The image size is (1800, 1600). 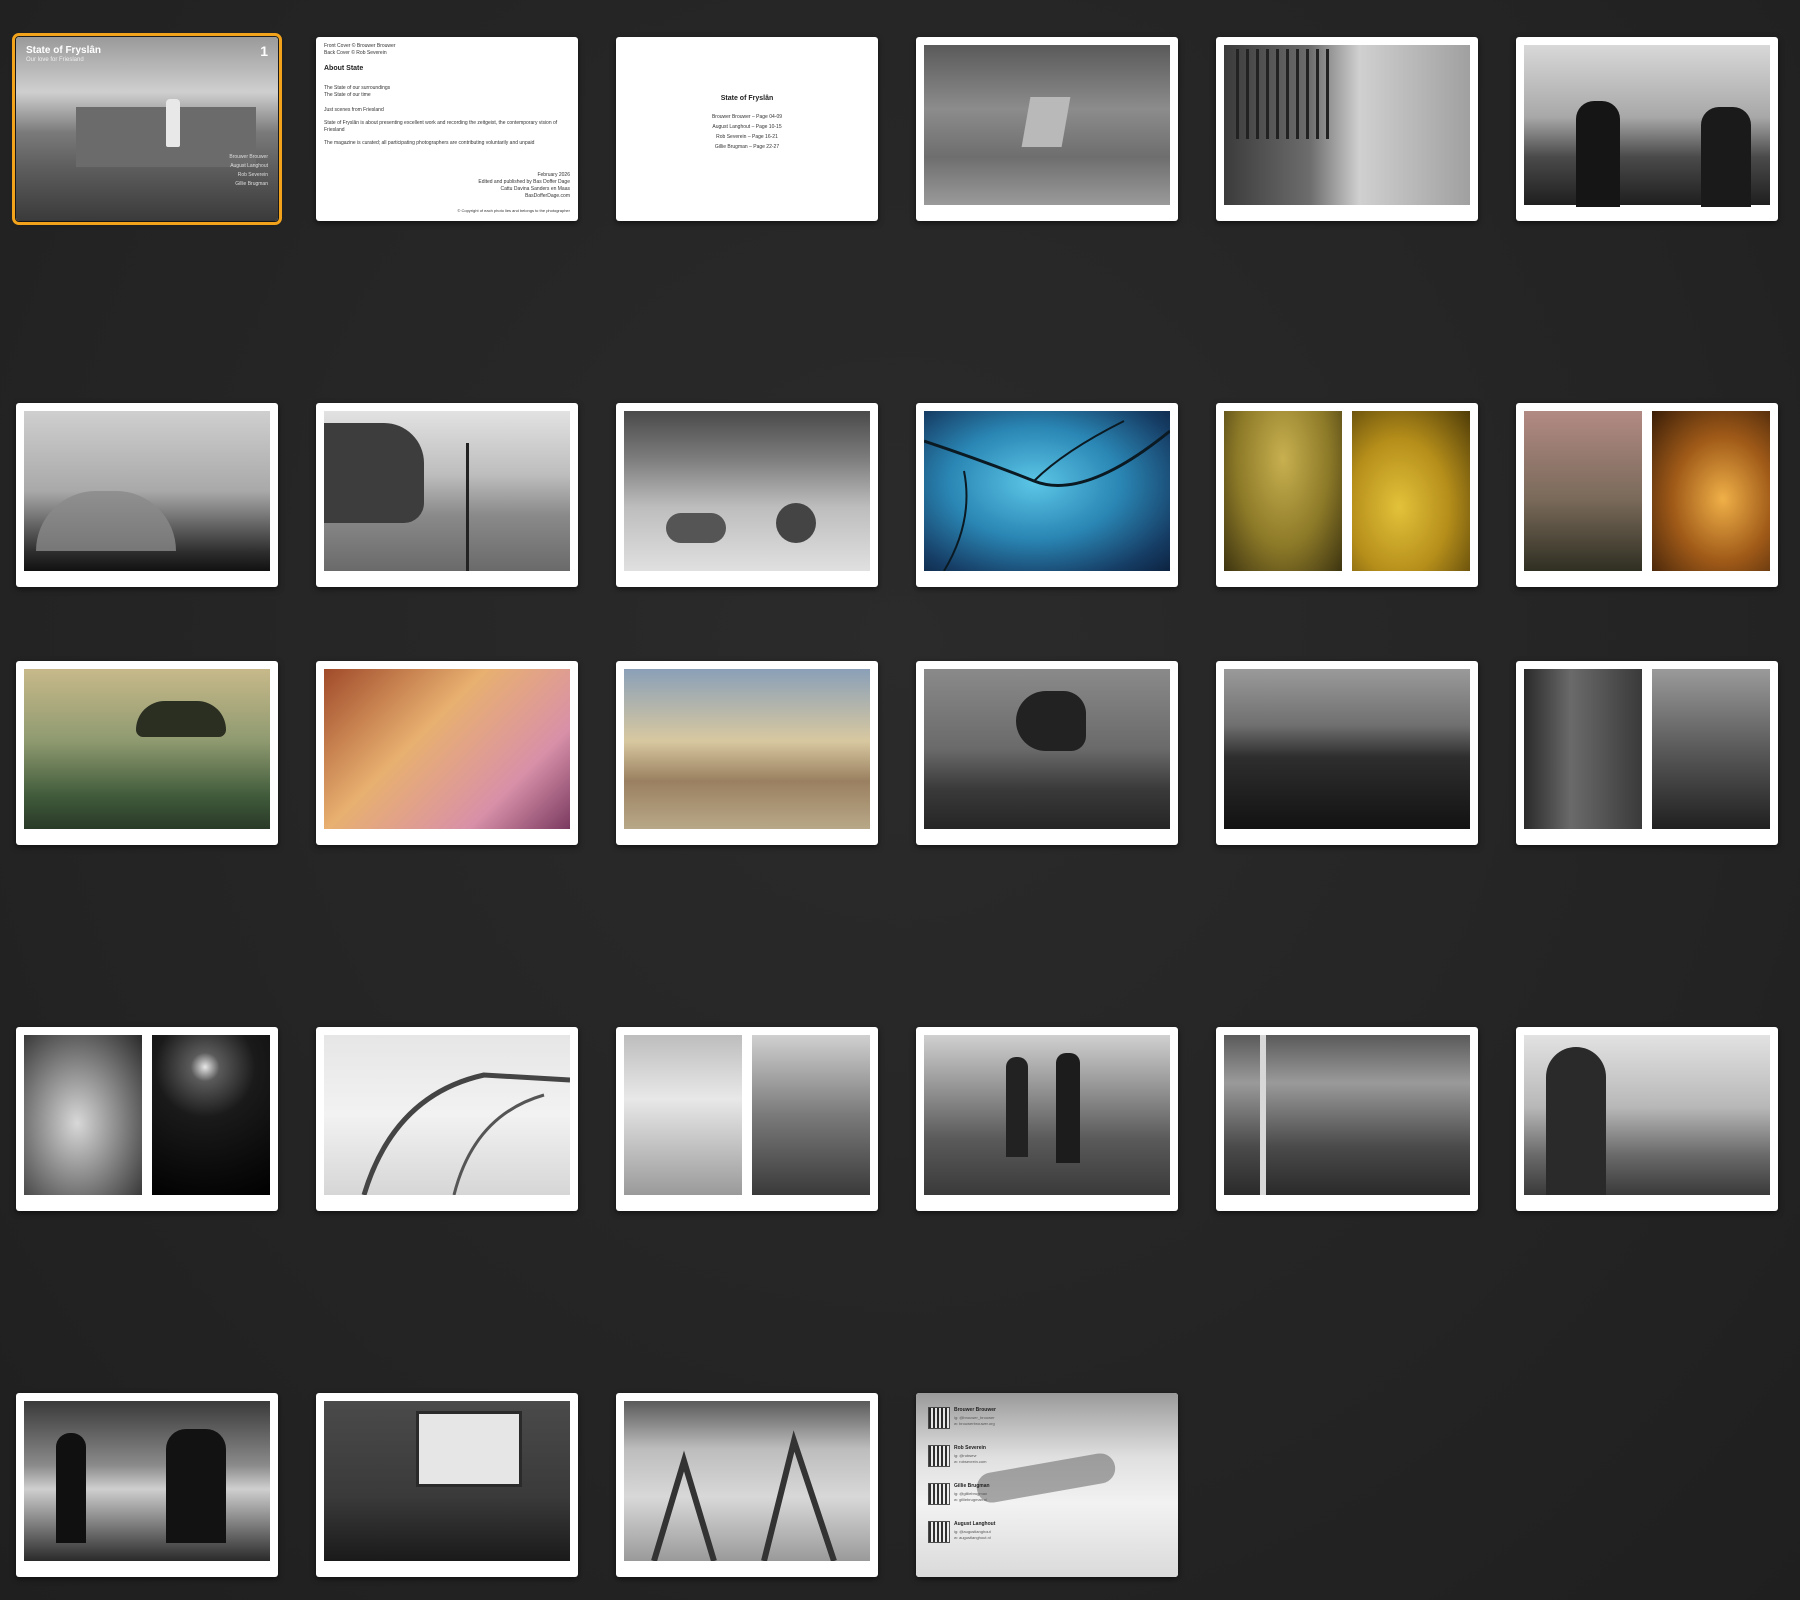 I want to click on footer-line: Edited and published by Bas Doffer Dage, so click(x=524, y=182).